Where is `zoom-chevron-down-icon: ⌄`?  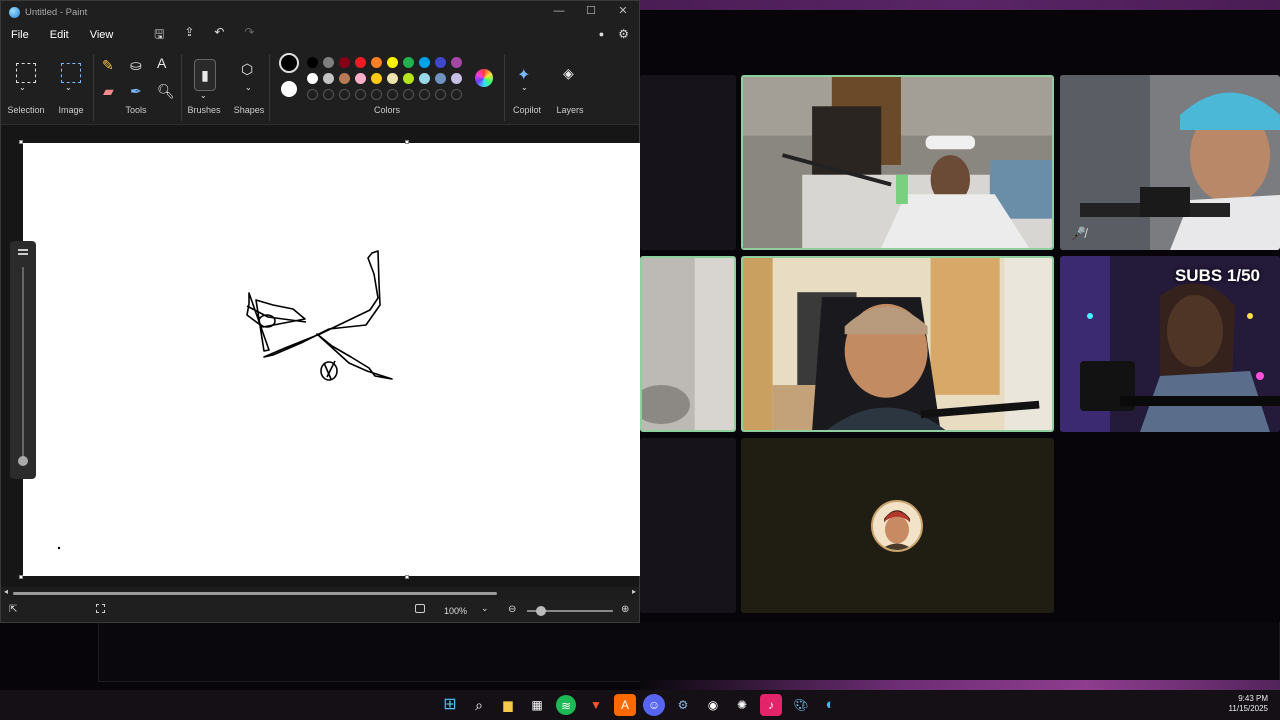
zoom-chevron-down-icon: ⌄ is located at coordinates (485, 608).